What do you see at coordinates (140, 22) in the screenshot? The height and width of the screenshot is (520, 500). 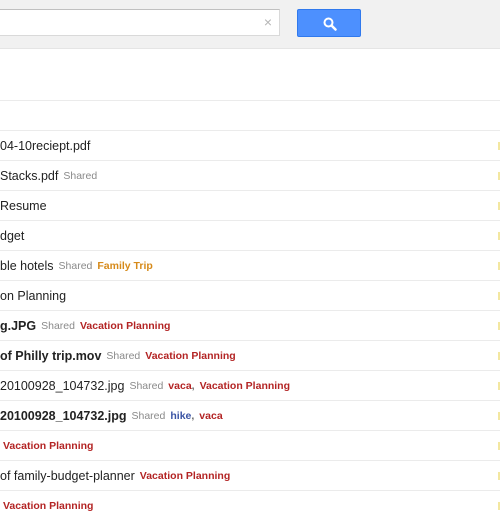 I see `search-input: ×` at bounding box center [140, 22].